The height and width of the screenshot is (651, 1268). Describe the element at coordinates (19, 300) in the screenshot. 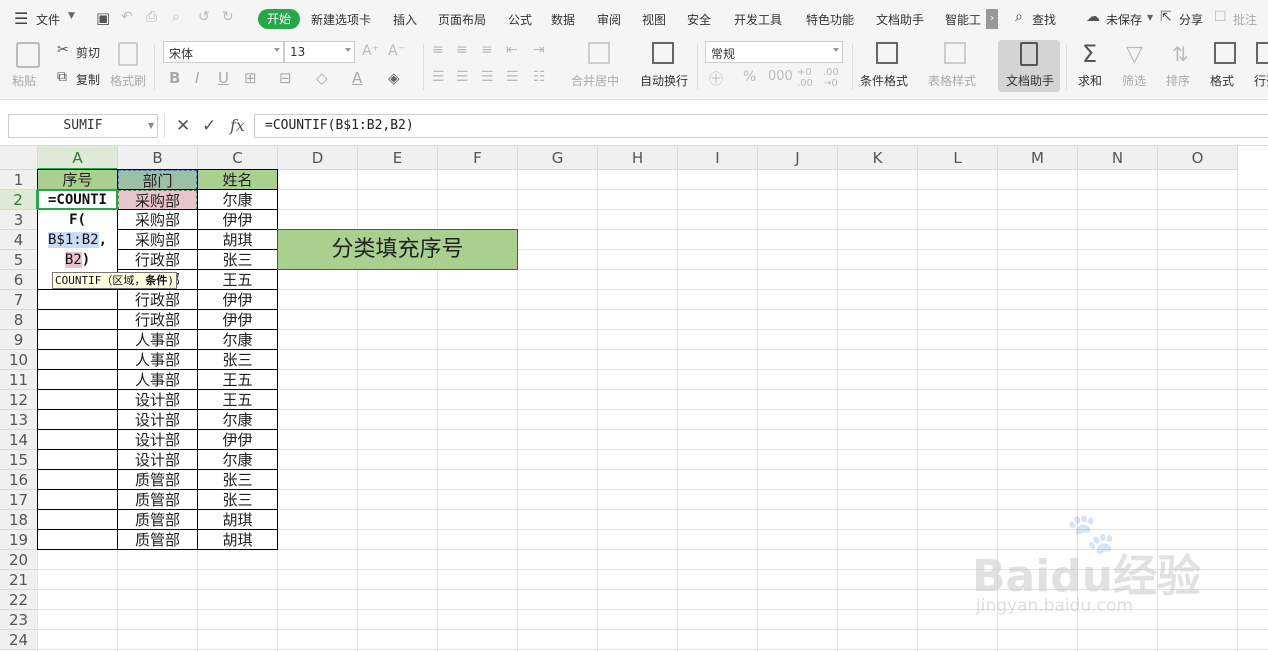

I see `row-header-7: 7` at that location.